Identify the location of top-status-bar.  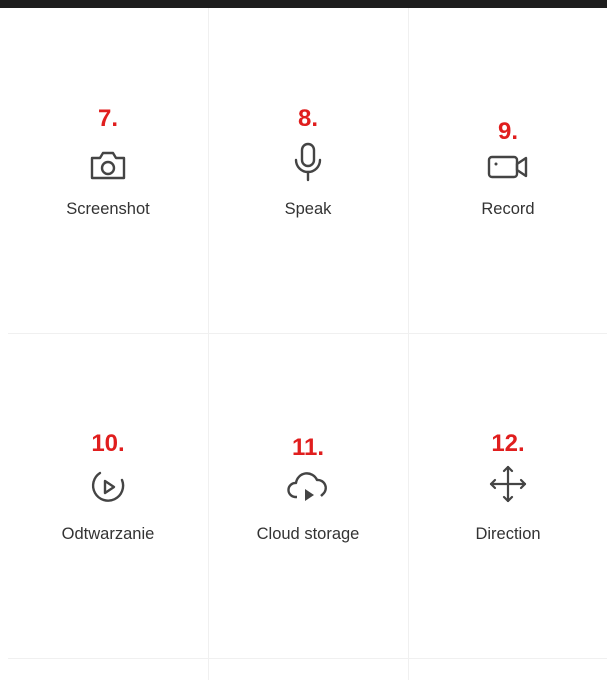
(303, 4).